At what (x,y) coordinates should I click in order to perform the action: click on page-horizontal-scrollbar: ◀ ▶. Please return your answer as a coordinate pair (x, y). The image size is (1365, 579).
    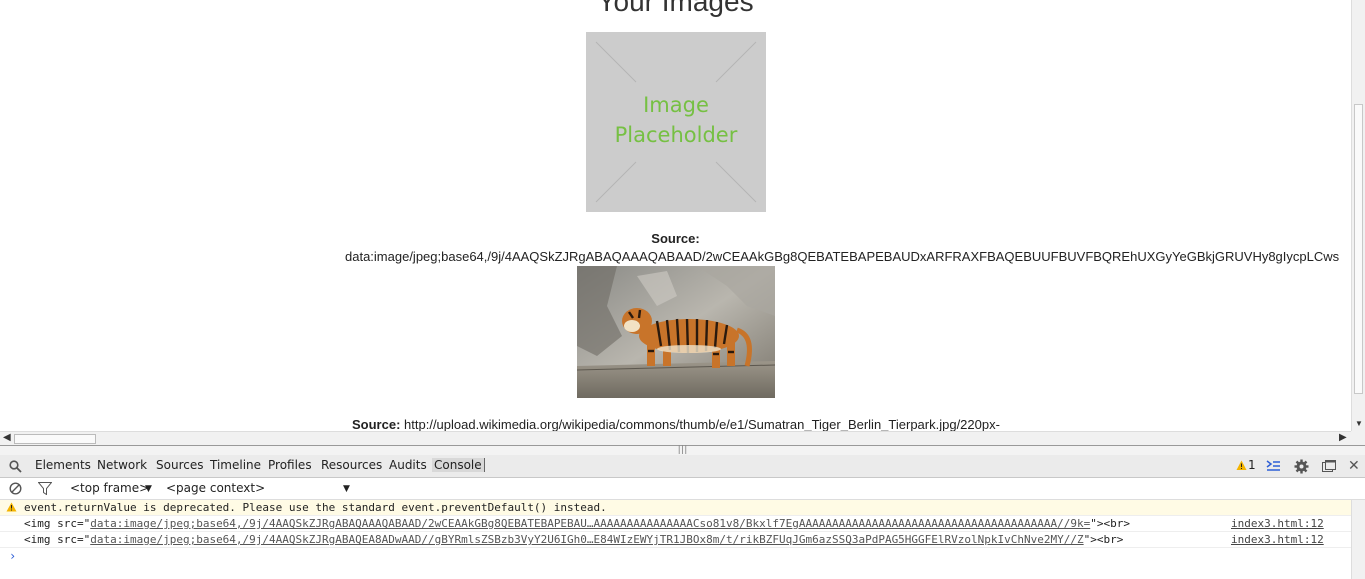
    Looking at the image, I should click on (675, 438).